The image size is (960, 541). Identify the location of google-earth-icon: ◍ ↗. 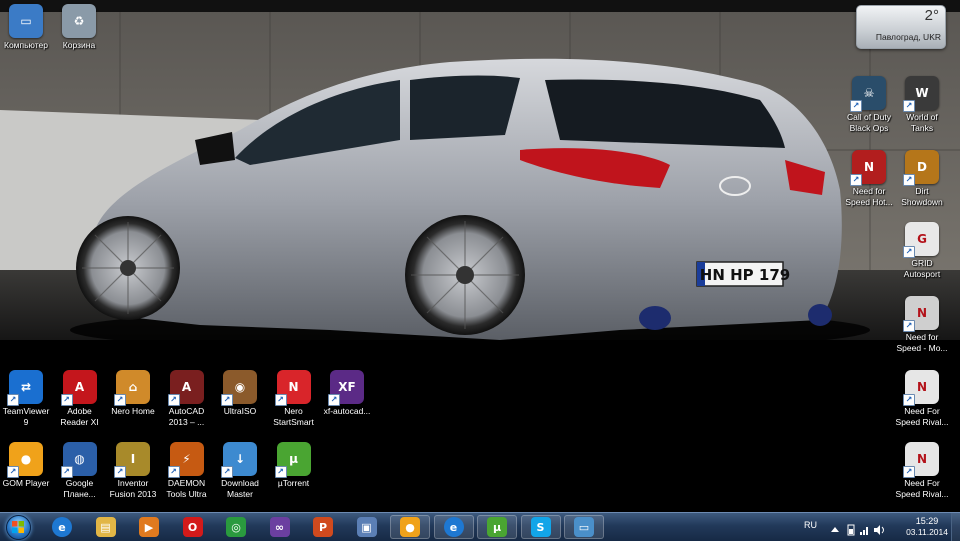
(78, 460).